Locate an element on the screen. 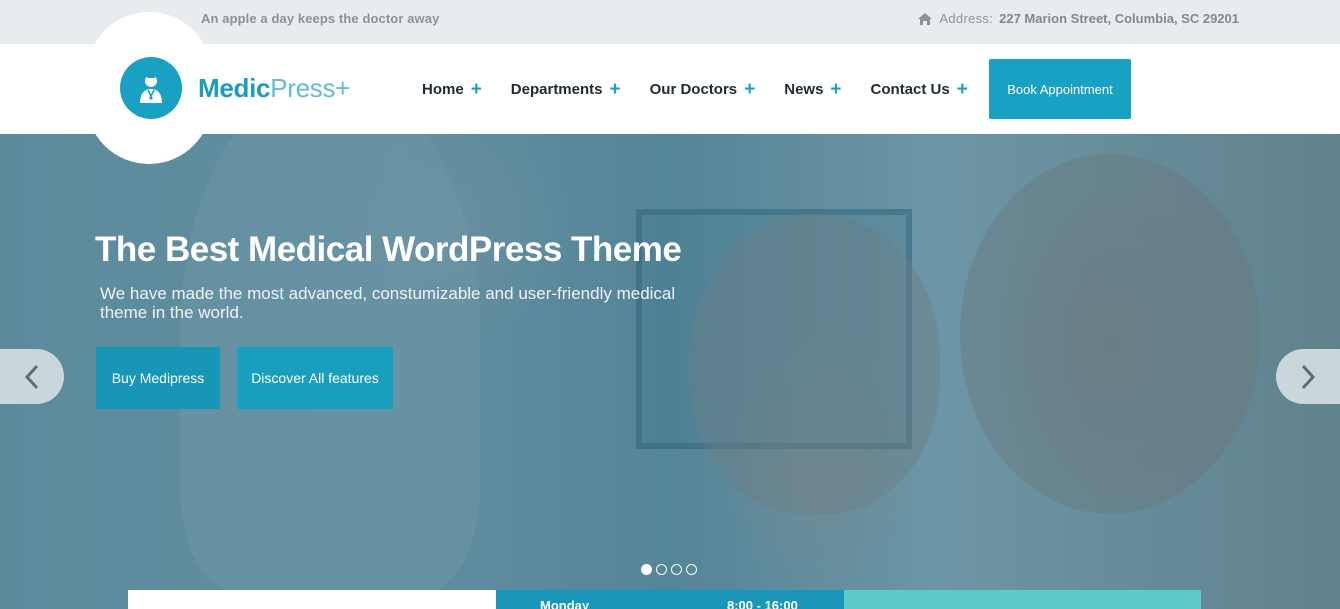 This screenshot has height=609, width=1340. info-panel-white is located at coordinates (312, 599).